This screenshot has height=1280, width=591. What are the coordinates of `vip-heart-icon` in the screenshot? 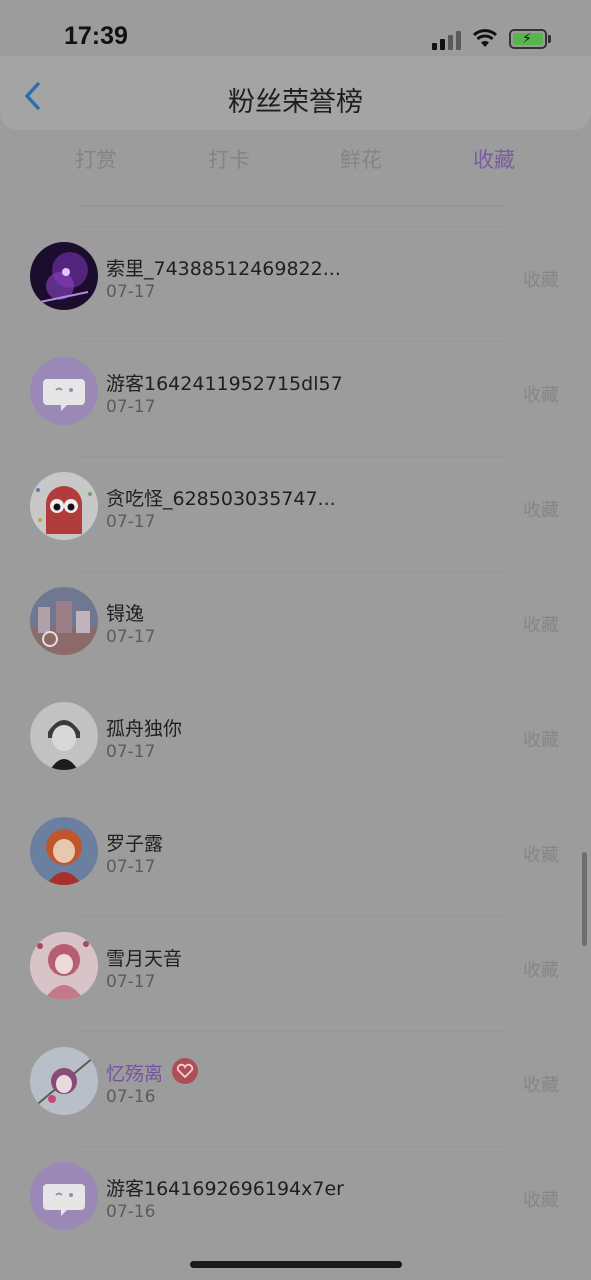 It's located at (185, 1071).